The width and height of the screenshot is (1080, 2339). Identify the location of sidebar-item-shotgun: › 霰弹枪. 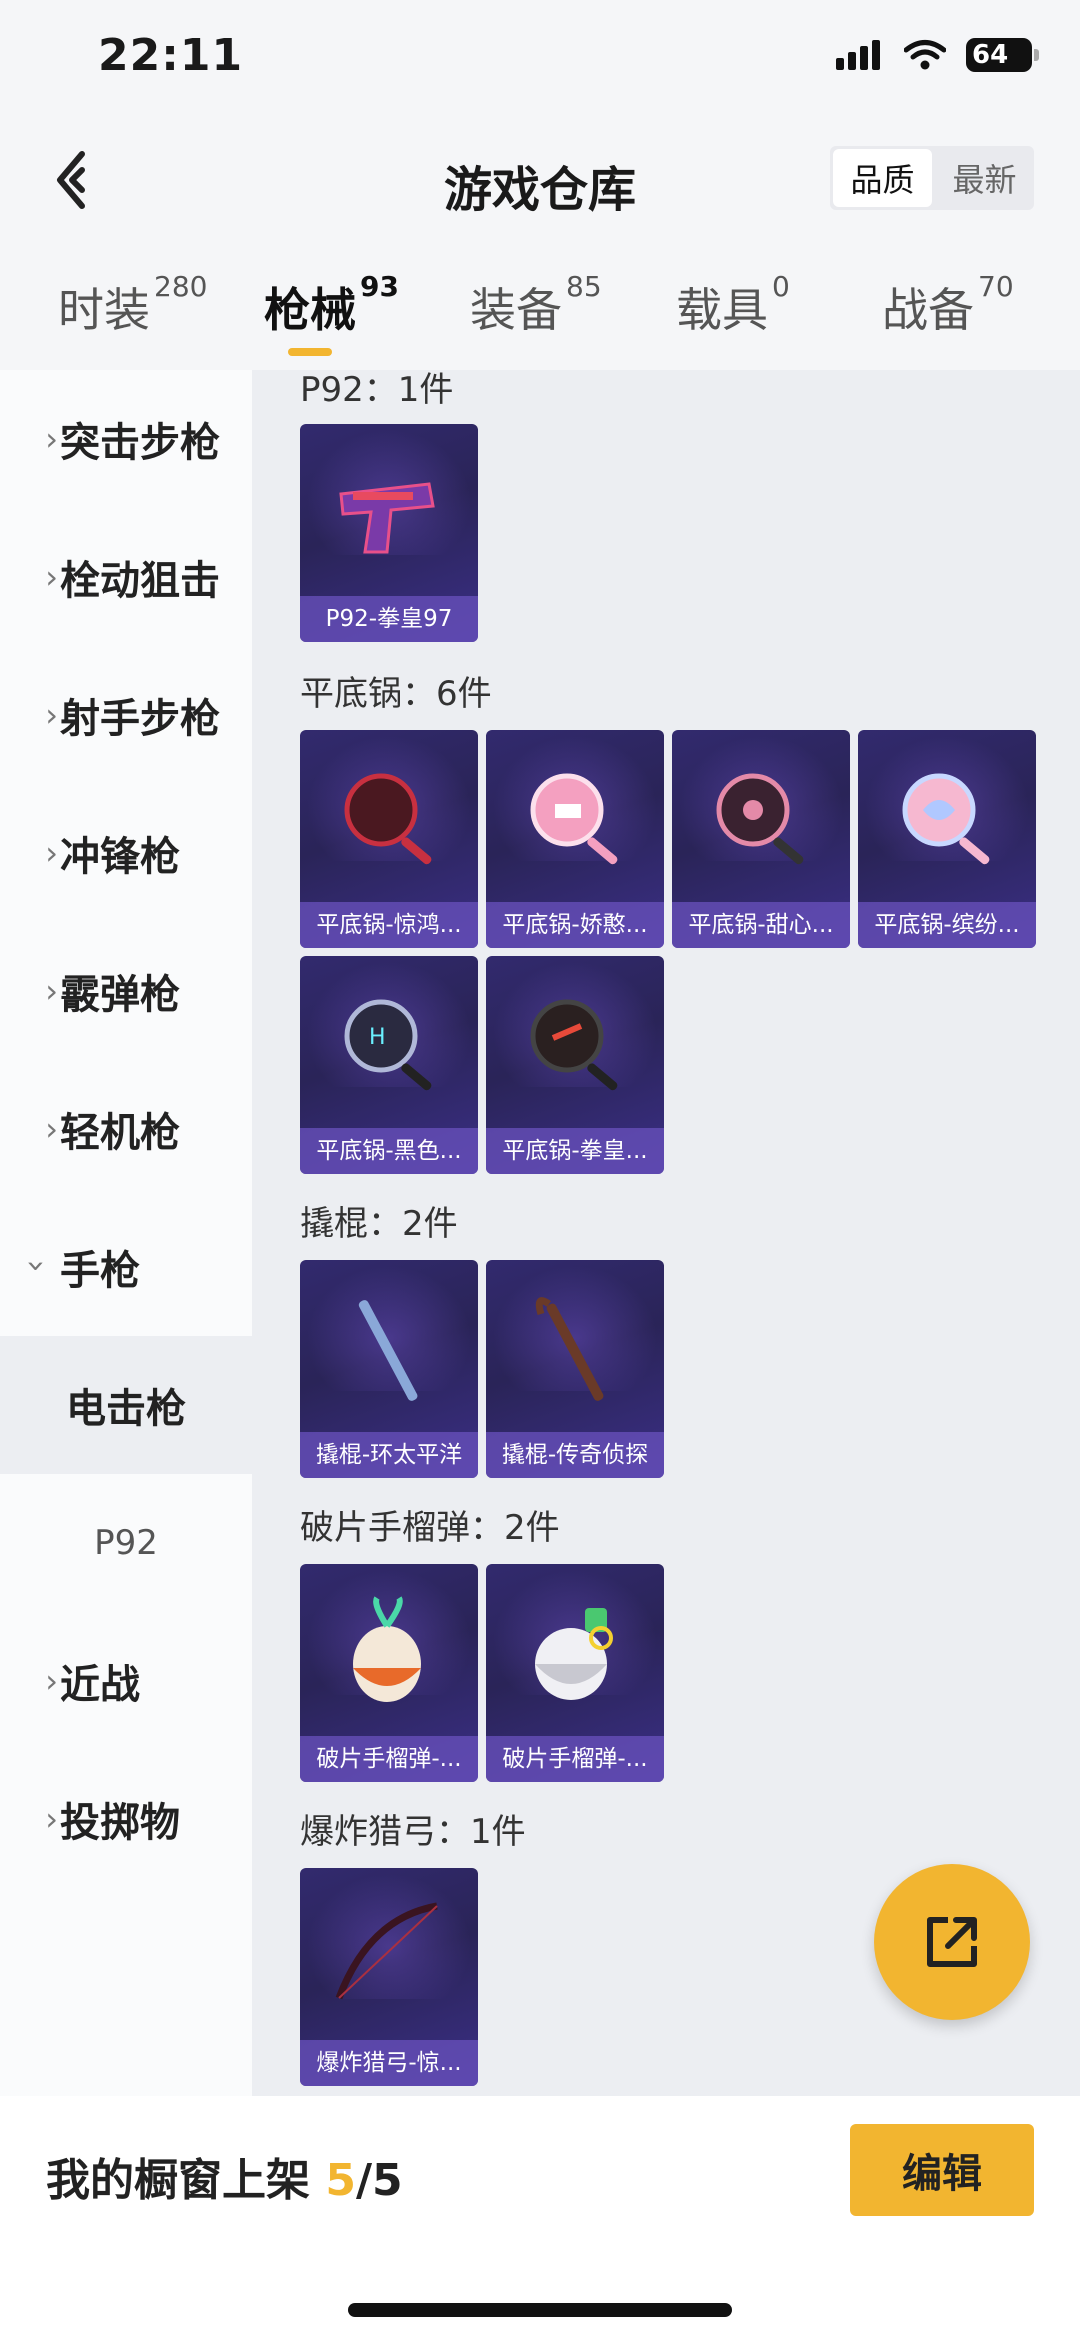
(126, 991).